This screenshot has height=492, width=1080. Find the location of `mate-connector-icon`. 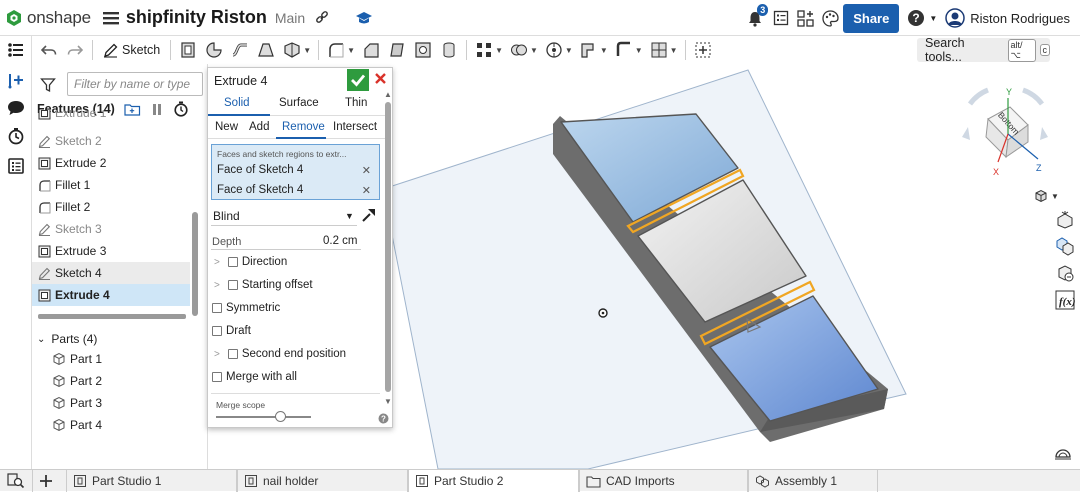

mate-connector-icon is located at coordinates (554, 50).